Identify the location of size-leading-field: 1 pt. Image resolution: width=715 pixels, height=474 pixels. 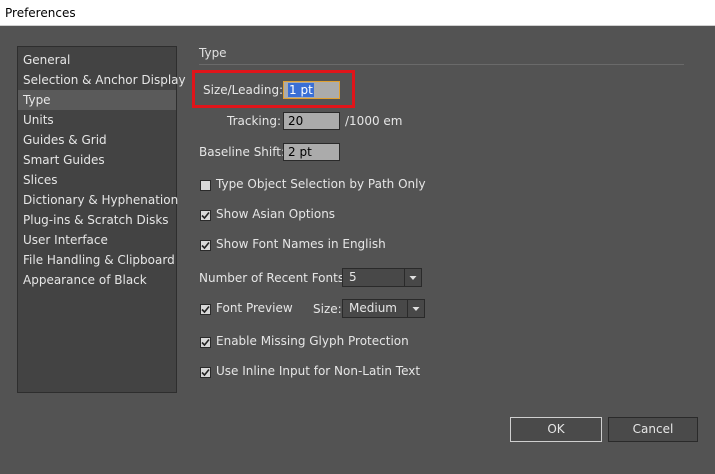
(311, 90).